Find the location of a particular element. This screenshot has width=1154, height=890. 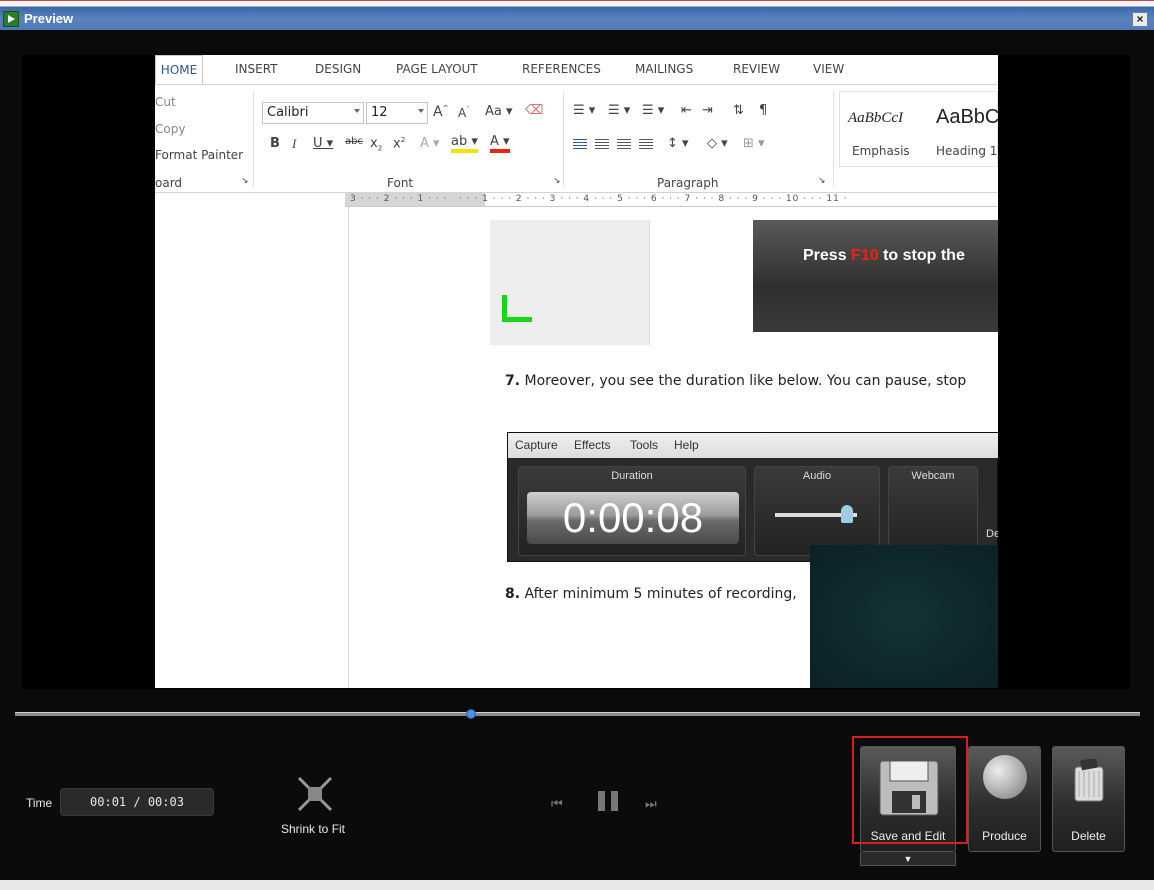

step-8-text: 8. After minimum 5 minutes of recording, is located at coordinates (651, 594).